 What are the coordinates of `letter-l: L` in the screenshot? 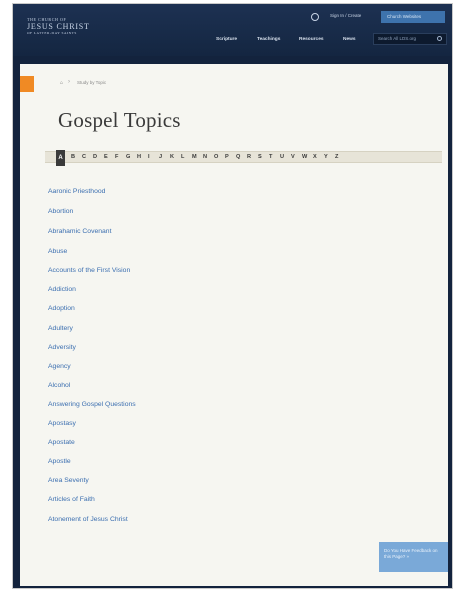 It's located at (182, 157).